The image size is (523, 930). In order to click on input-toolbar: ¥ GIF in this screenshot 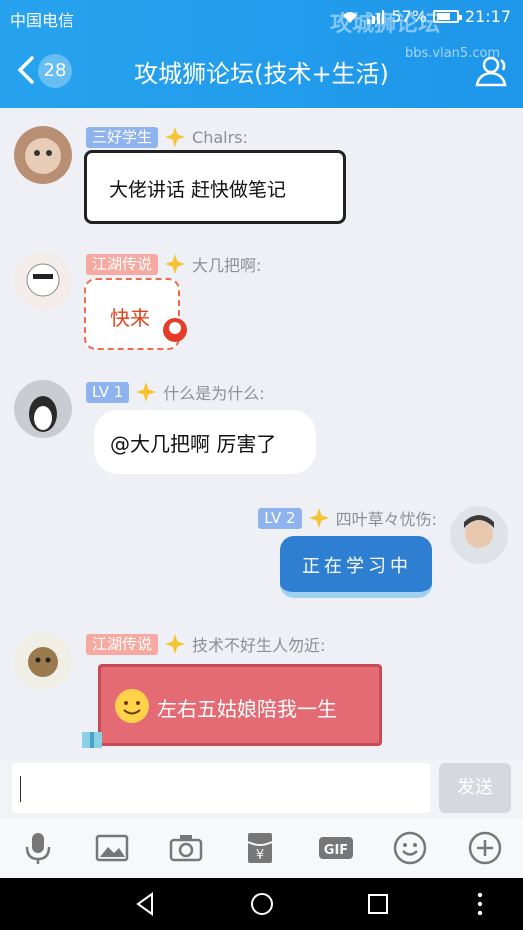, I will do `click(261, 848)`.